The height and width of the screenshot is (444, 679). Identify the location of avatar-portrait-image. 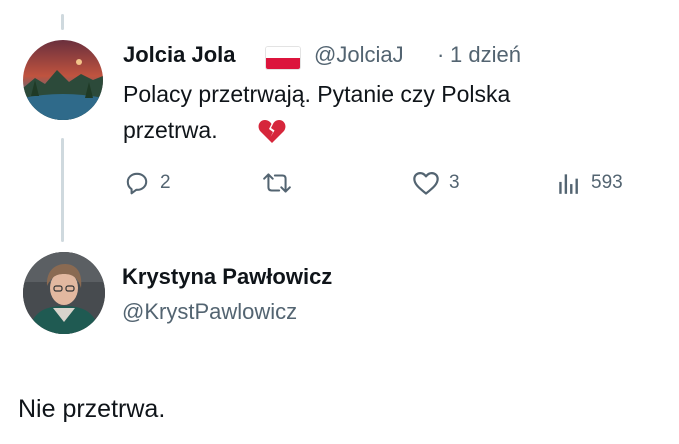
(64, 293).